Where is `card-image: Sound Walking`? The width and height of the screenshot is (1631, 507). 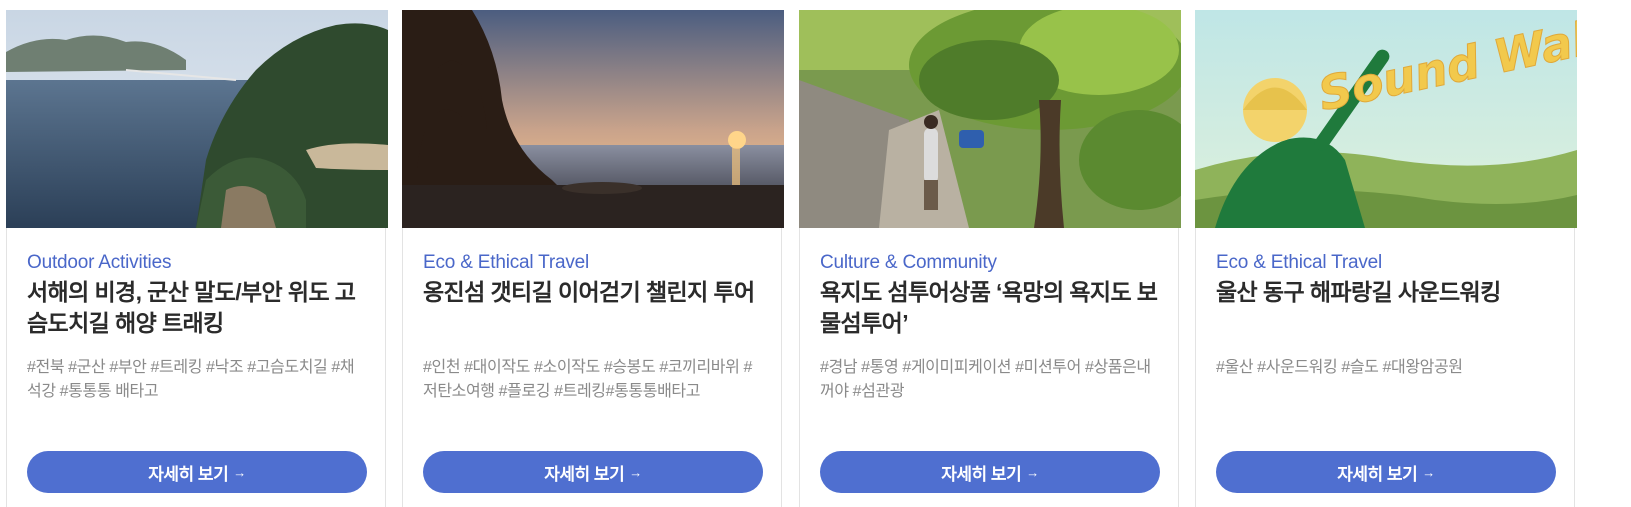
card-image: Sound Walking is located at coordinates (1386, 119).